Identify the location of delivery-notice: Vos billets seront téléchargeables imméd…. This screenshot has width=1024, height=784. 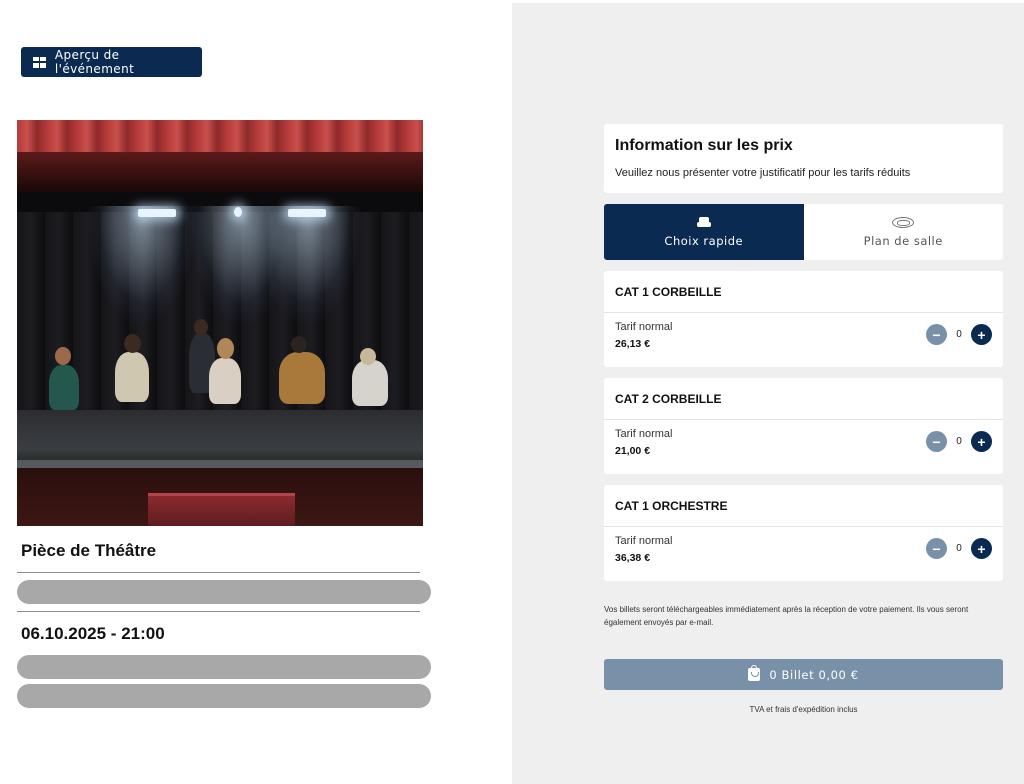
(786, 616).